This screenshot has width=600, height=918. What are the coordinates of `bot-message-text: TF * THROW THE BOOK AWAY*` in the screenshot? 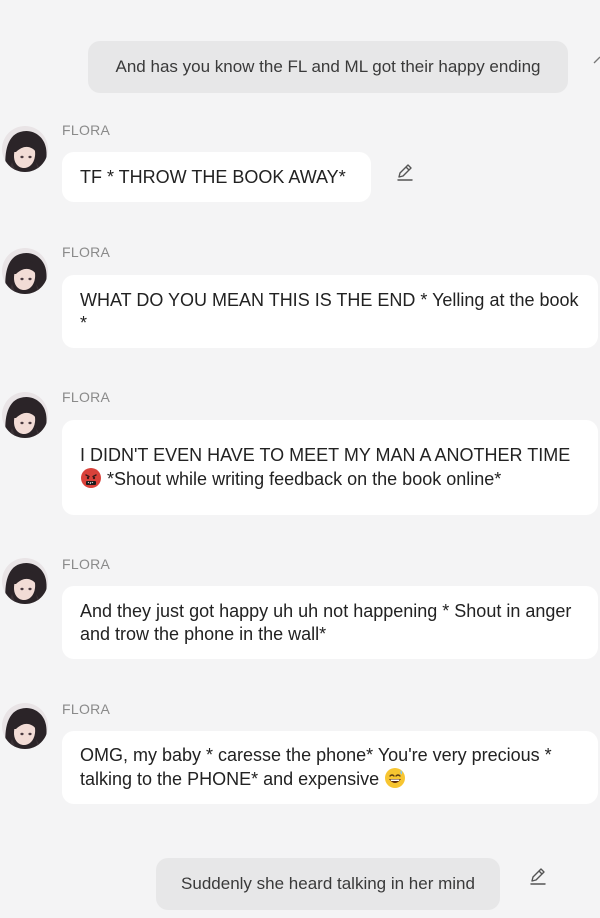 It's located at (213, 176).